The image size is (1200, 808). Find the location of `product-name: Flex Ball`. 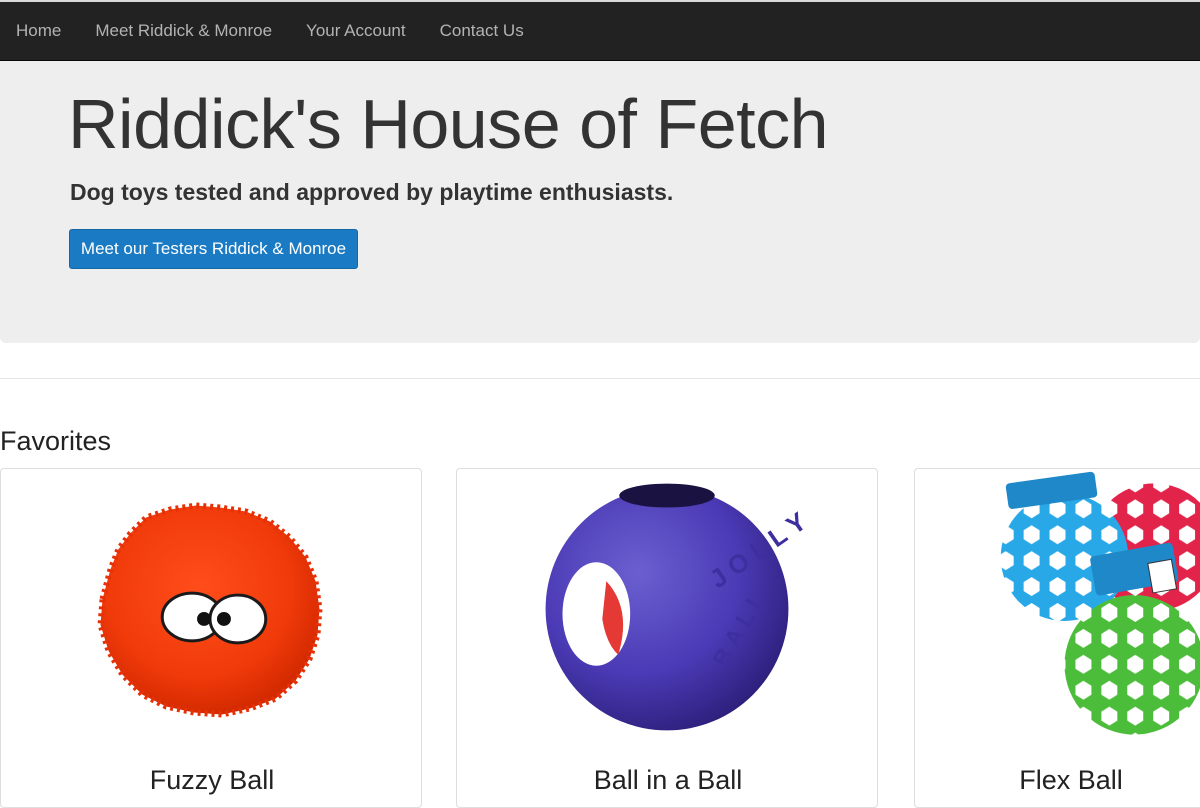

product-name: Flex Ball is located at coordinates (1057, 780).